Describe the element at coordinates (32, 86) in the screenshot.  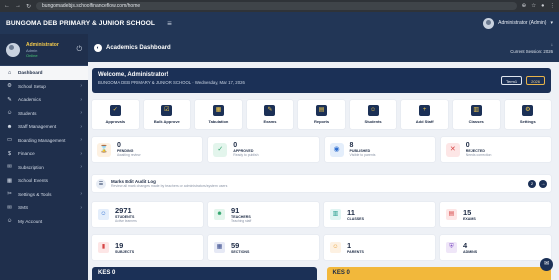
I see `sidebar-item-label: School Setup` at that location.